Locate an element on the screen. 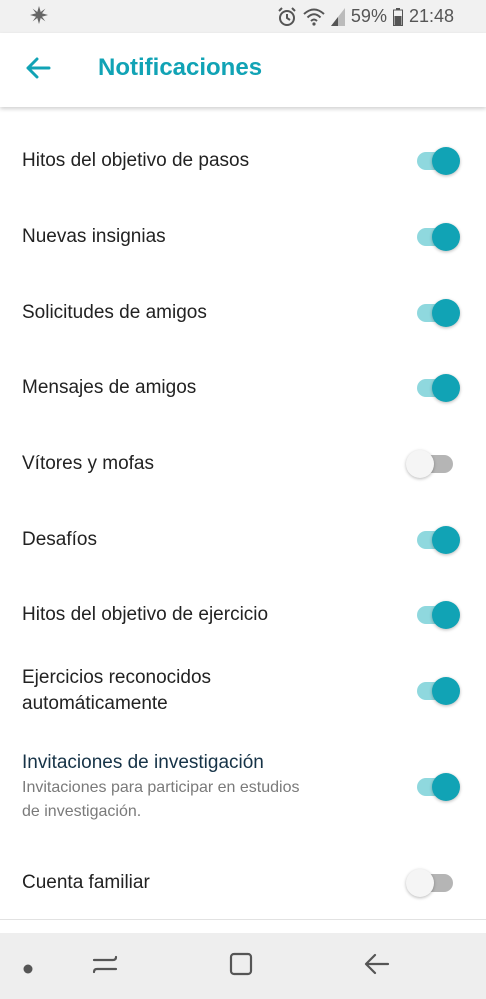 The width and height of the screenshot is (486, 999). setting-label: Hitos del objetivo de pasos is located at coordinates (136, 160).